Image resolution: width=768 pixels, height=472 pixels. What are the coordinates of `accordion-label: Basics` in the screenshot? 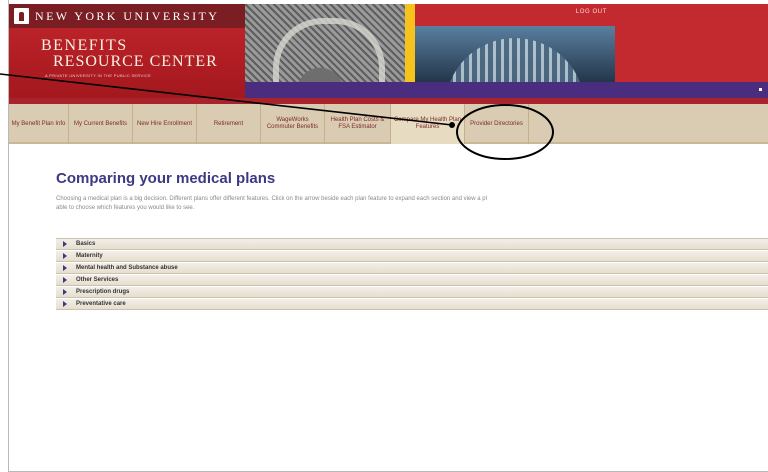 It's located at (86, 244).